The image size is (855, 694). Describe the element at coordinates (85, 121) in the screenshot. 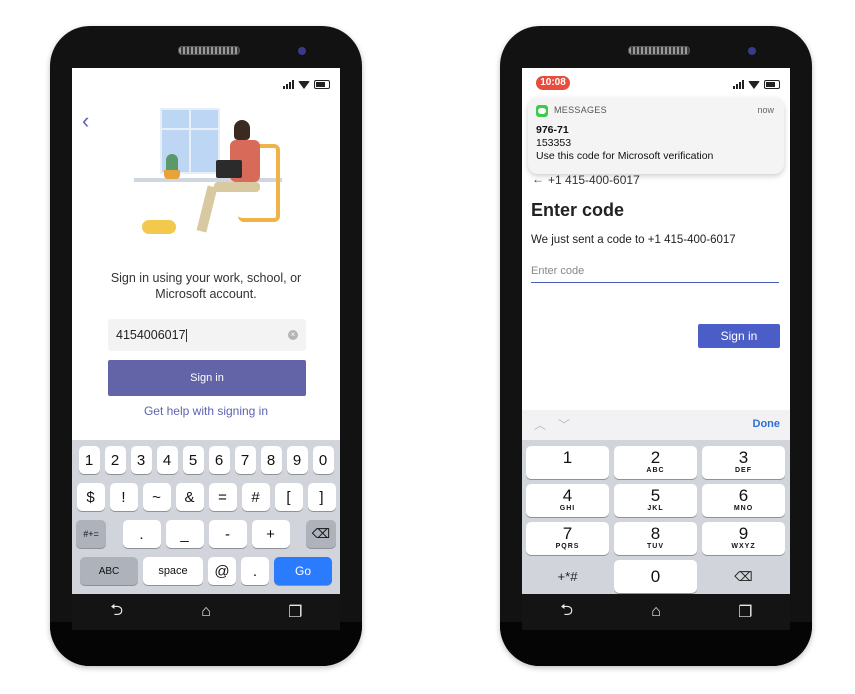

I see `back-chevron-icon: ‹` at that location.